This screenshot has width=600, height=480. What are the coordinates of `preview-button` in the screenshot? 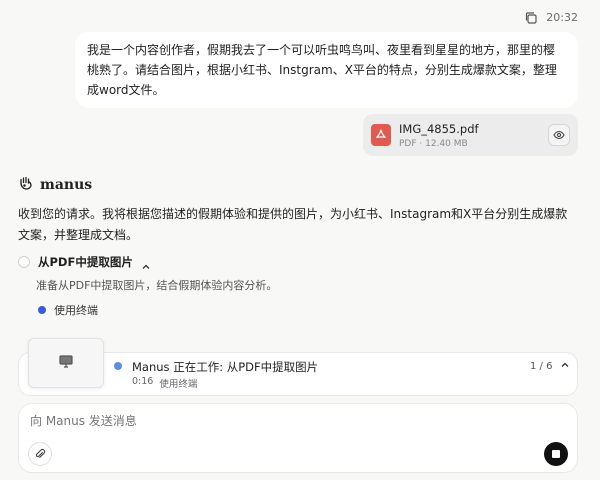 It's located at (559, 135).